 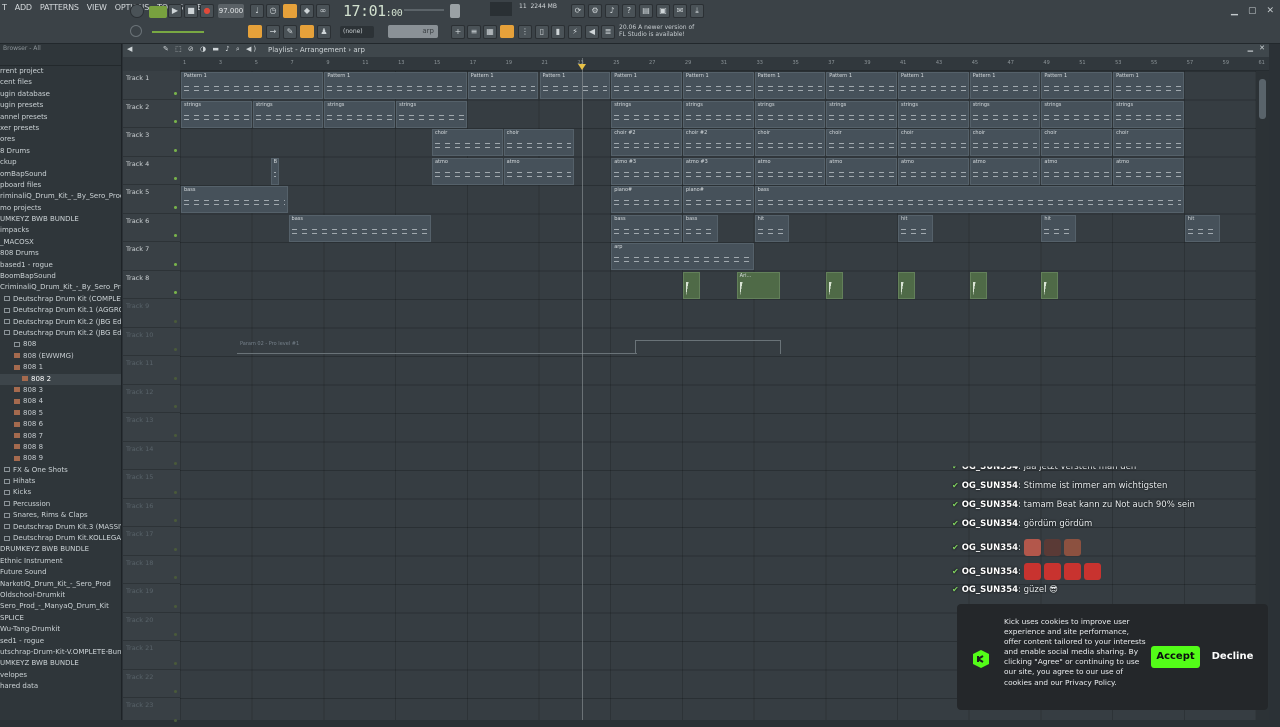 I want to click on automation-clip: Param 02 - Pro level #1, so click(x=667, y=347).